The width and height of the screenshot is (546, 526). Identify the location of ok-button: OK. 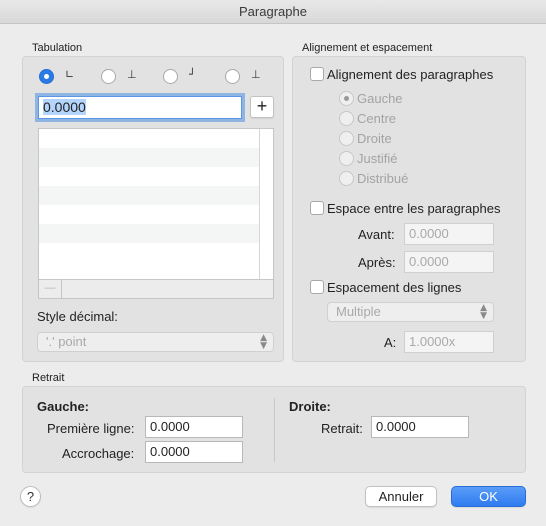
(488, 496).